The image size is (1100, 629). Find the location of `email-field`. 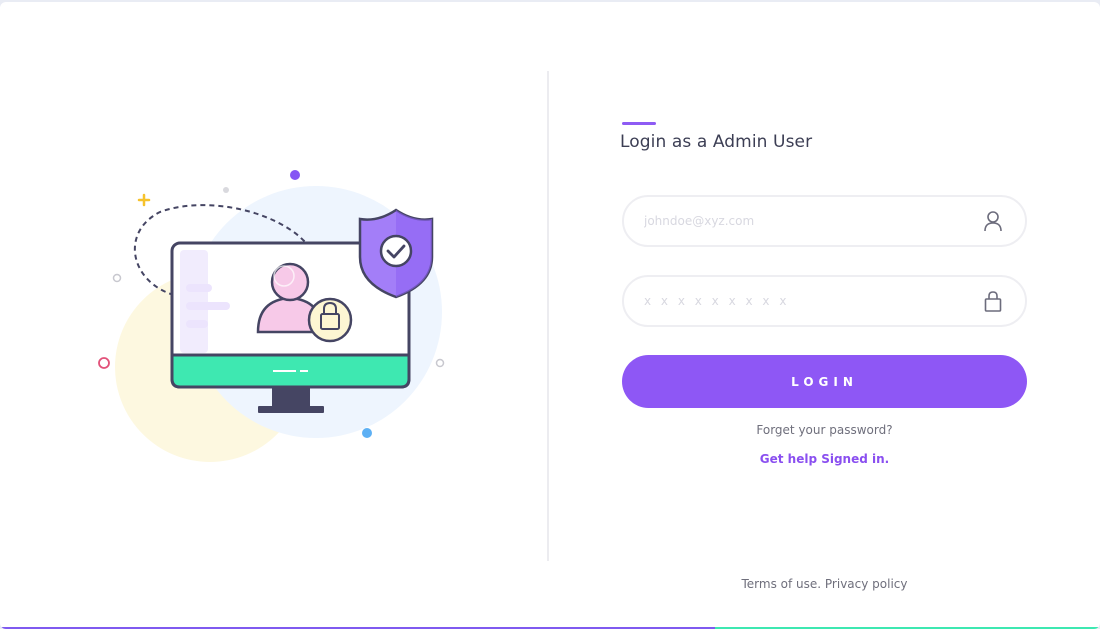

email-field is located at coordinates (824, 221).